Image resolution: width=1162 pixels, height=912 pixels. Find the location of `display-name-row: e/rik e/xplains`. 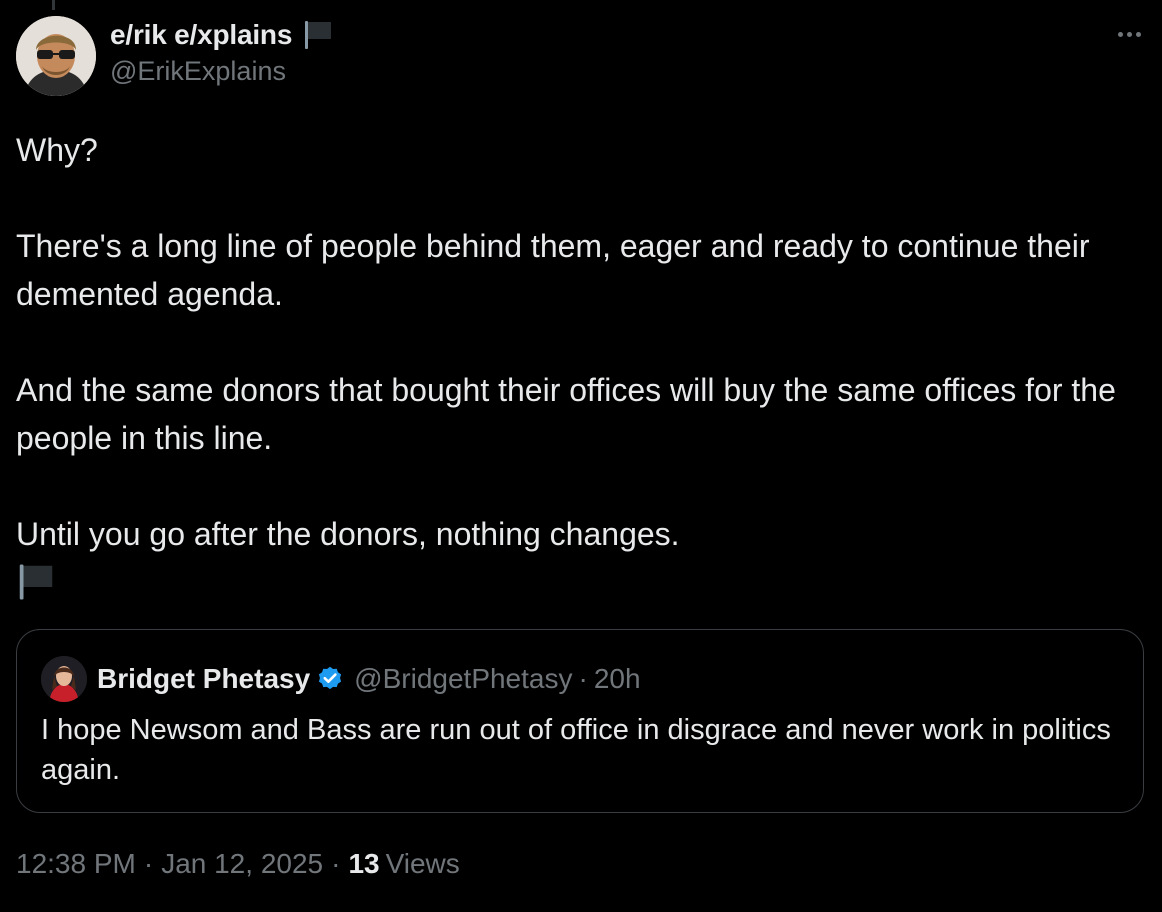

display-name-row: e/rik e/xplains is located at coordinates (222, 35).